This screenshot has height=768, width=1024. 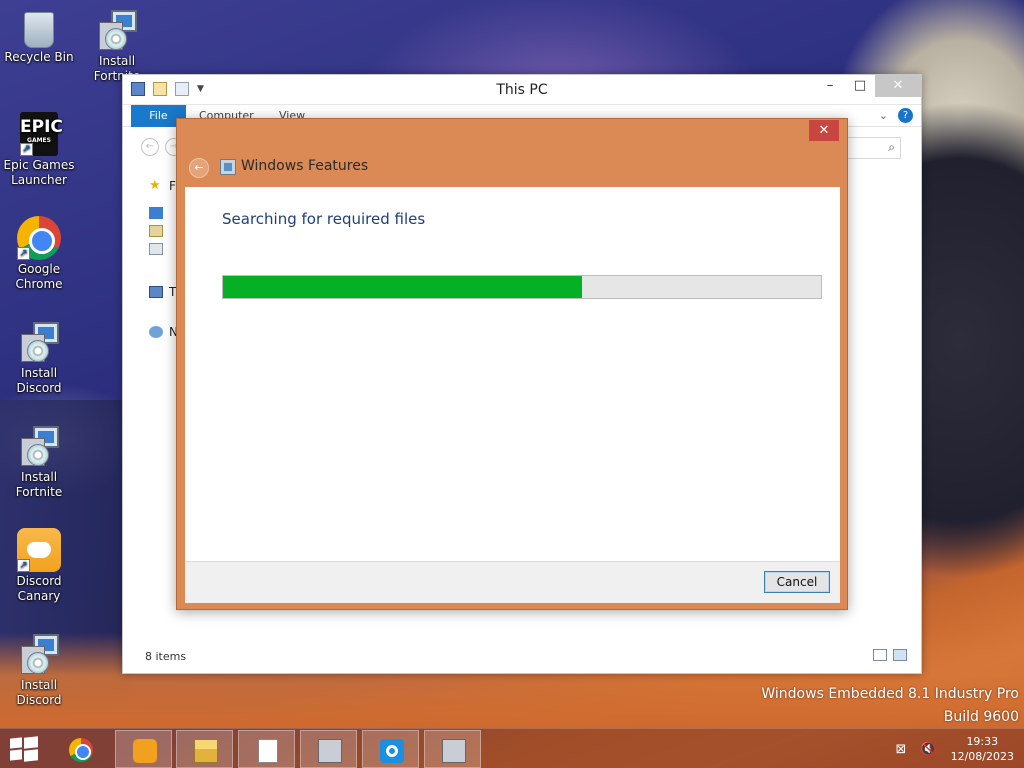 I want to click on cancel-button: Cancel, so click(x=797, y=582).